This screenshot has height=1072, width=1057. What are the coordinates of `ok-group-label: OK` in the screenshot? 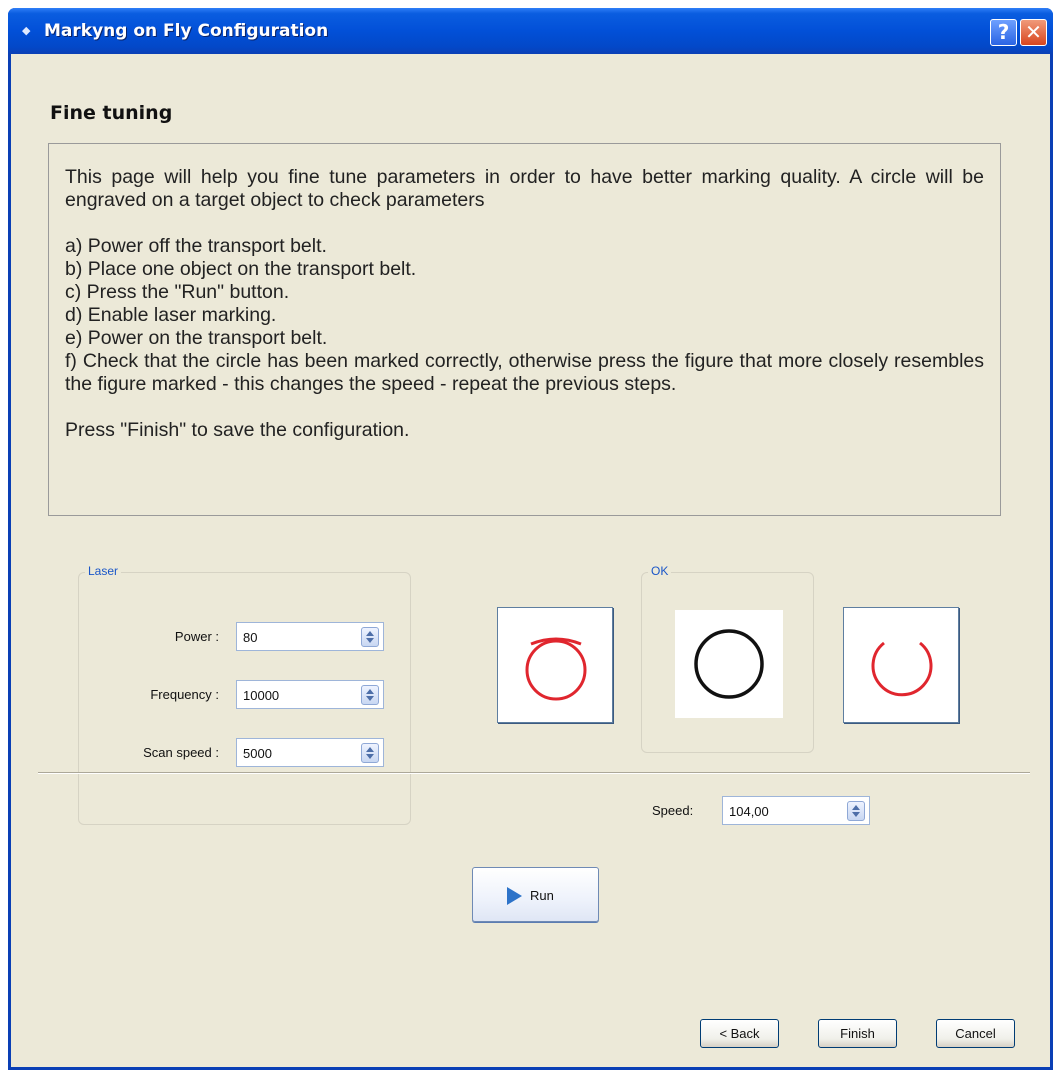 It's located at (660, 571).